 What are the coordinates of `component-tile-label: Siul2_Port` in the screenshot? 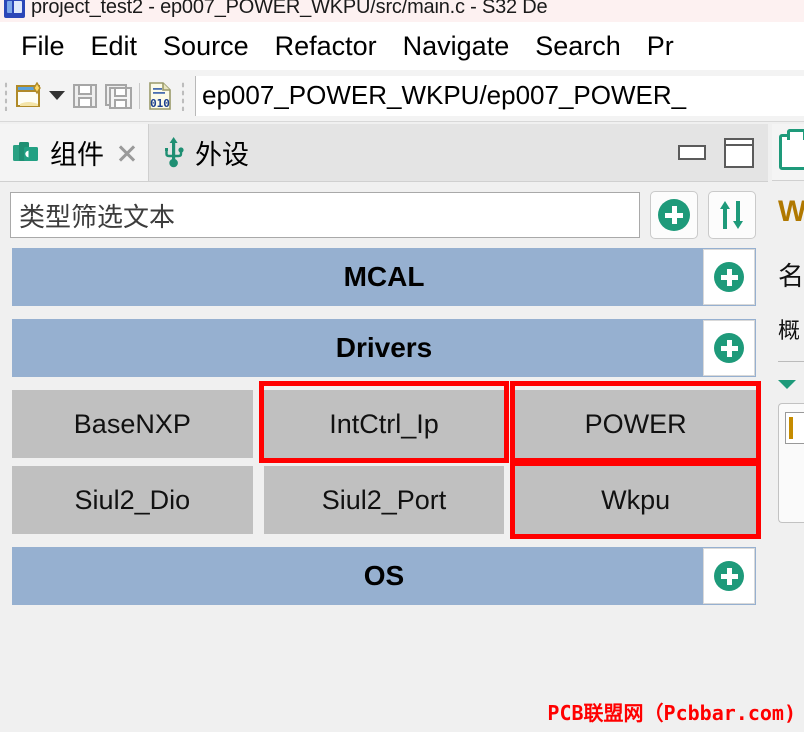 It's located at (384, 499).